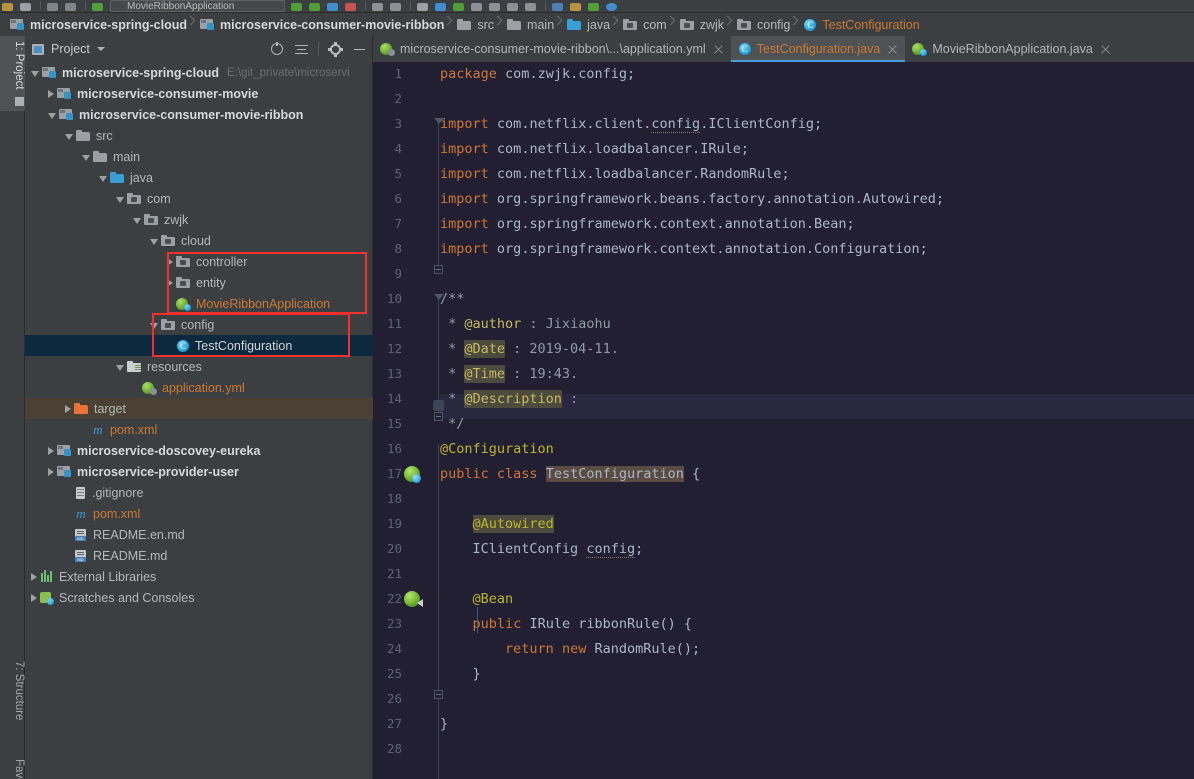 The image size is (1194, 779). I want to click on tree-item-movieribbonapplication: MovieRibbonApplication, so click(199, 303).